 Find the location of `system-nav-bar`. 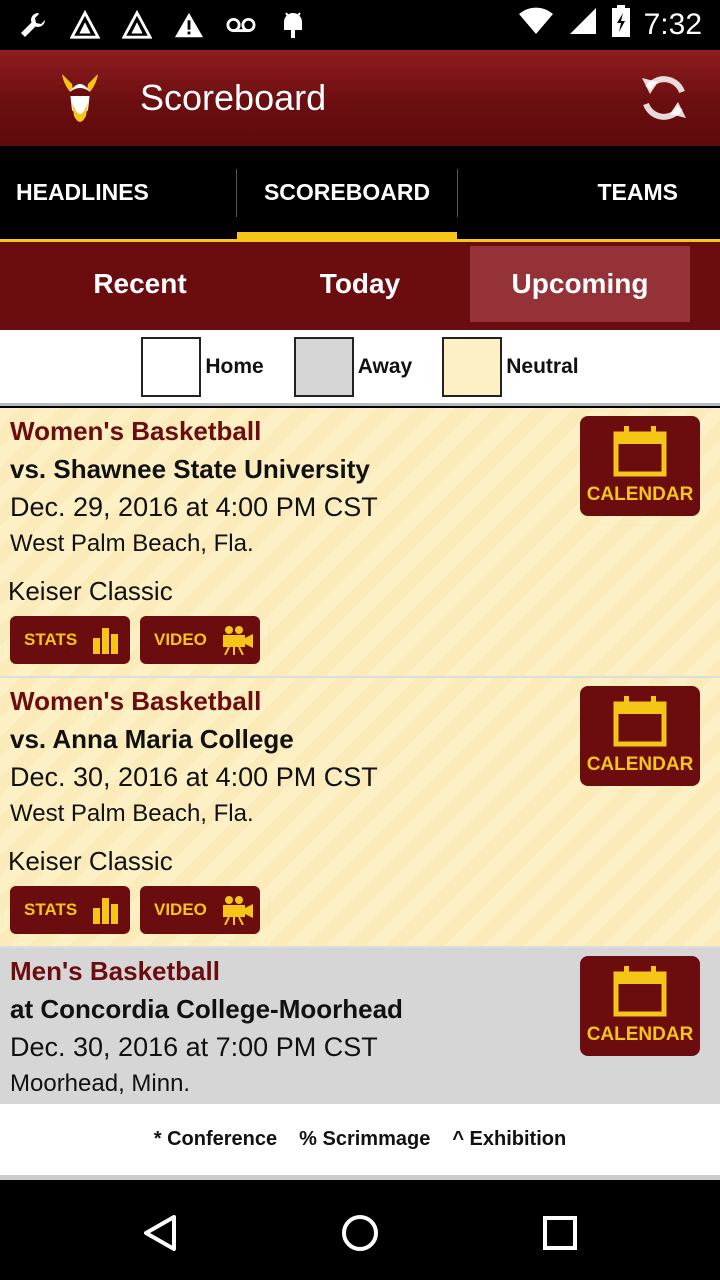

system-nav-bar is located at coordinates (360, 1232).